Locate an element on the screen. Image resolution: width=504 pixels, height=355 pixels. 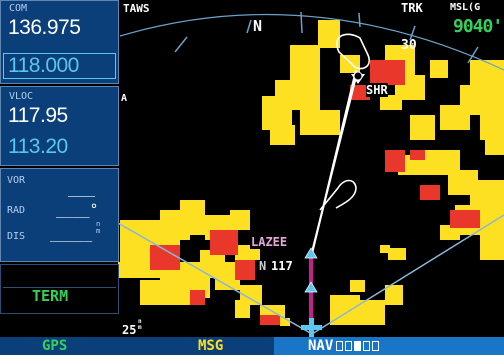
vloc-standby-frequency: 113.20 is located at coordinates (38, 147).